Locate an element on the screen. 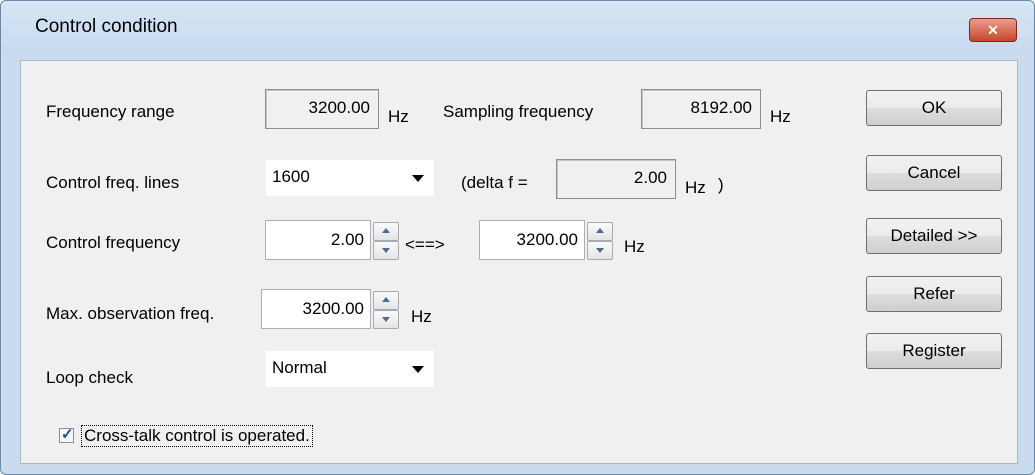 Image resolution: width=1035 pixels, height=475 pixels. control-frequency-from-input: 2.00 is located at coordinates (318, 240).